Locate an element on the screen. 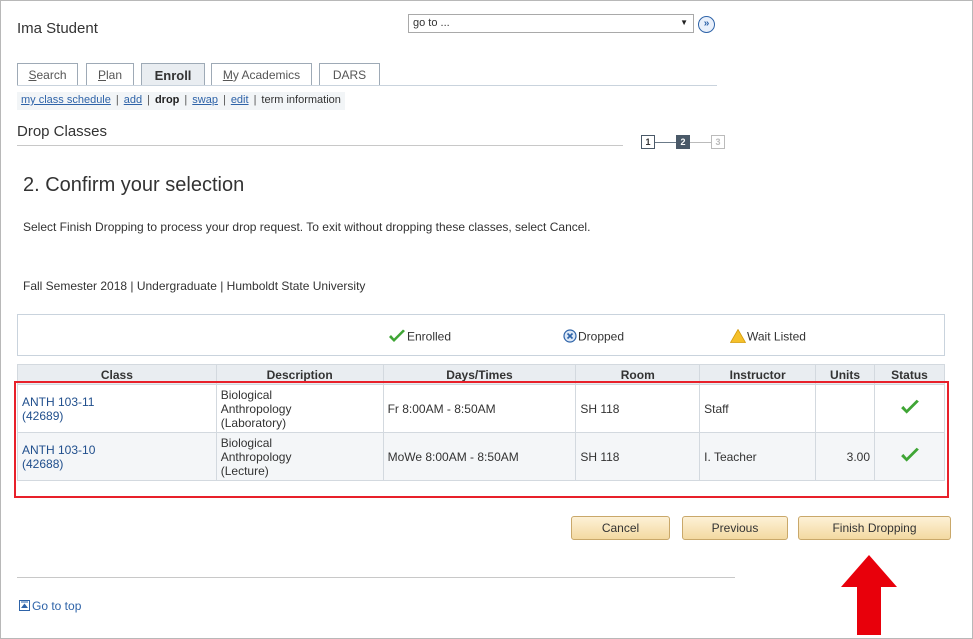 The image size is (973, 639). arrow-up-icon is located at coordinates (24, 605).